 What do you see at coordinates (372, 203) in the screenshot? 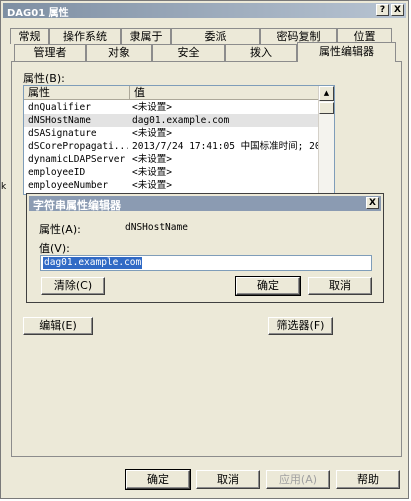
I see `dialog-close-button: X` at bounding box center [372, 203].